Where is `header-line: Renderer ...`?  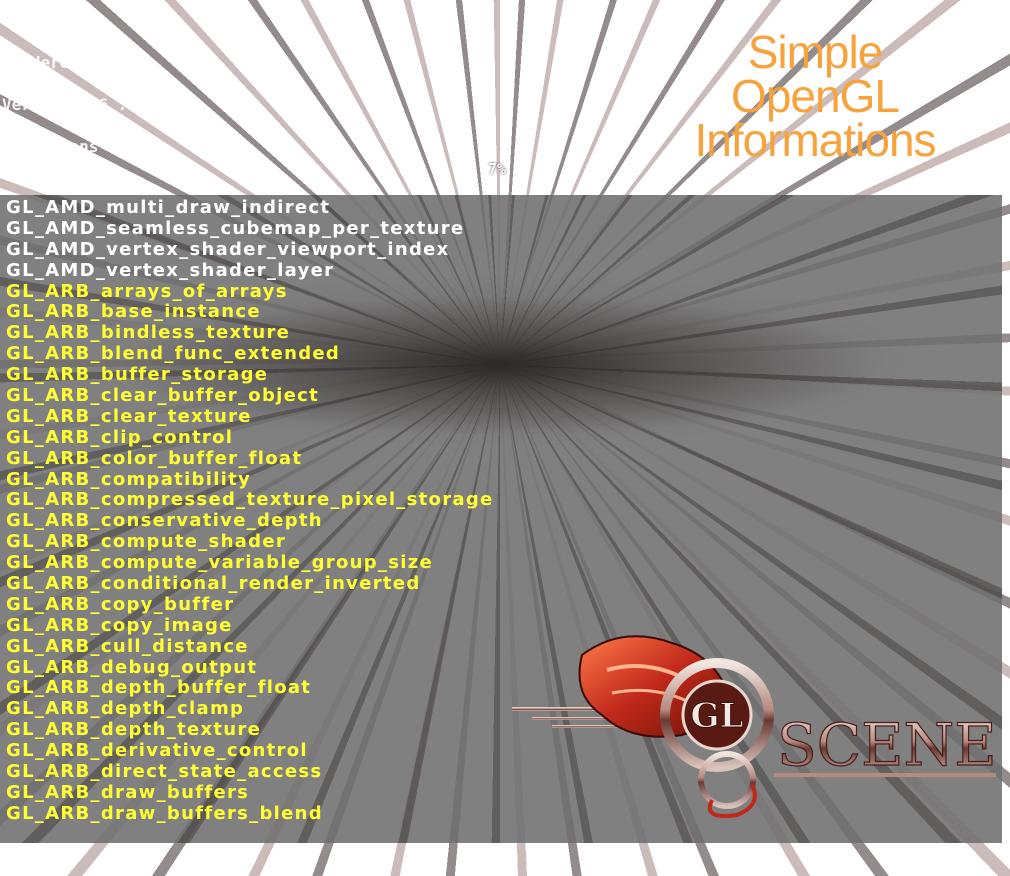 header-line: Renderer ... is located at coordinates (60, 62).